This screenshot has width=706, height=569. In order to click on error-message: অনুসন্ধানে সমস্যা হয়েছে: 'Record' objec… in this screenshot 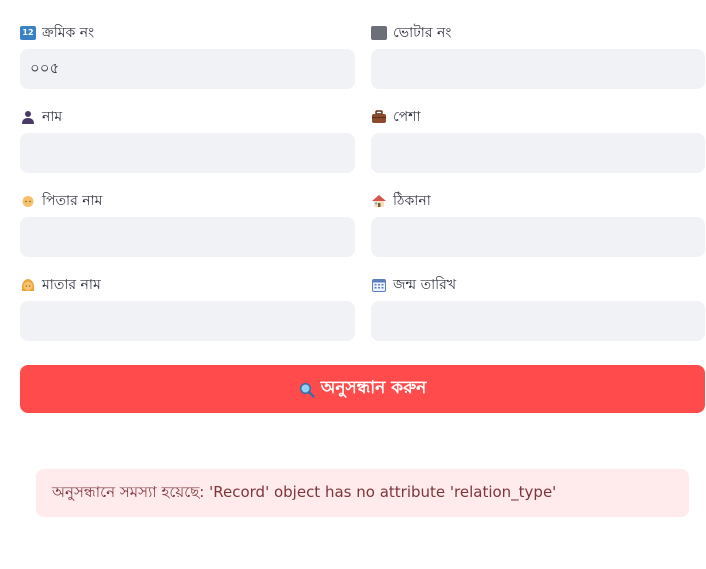, I will do `click(304, 491)`.